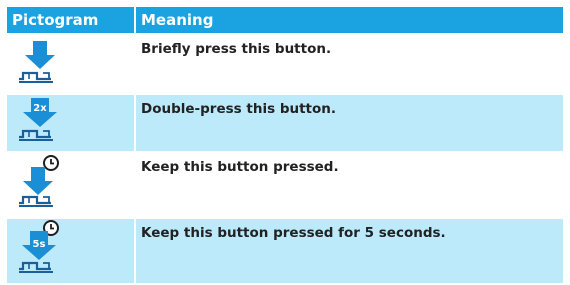  I want to click on hold-5s-button-icon: 5s, so click(39, 246).